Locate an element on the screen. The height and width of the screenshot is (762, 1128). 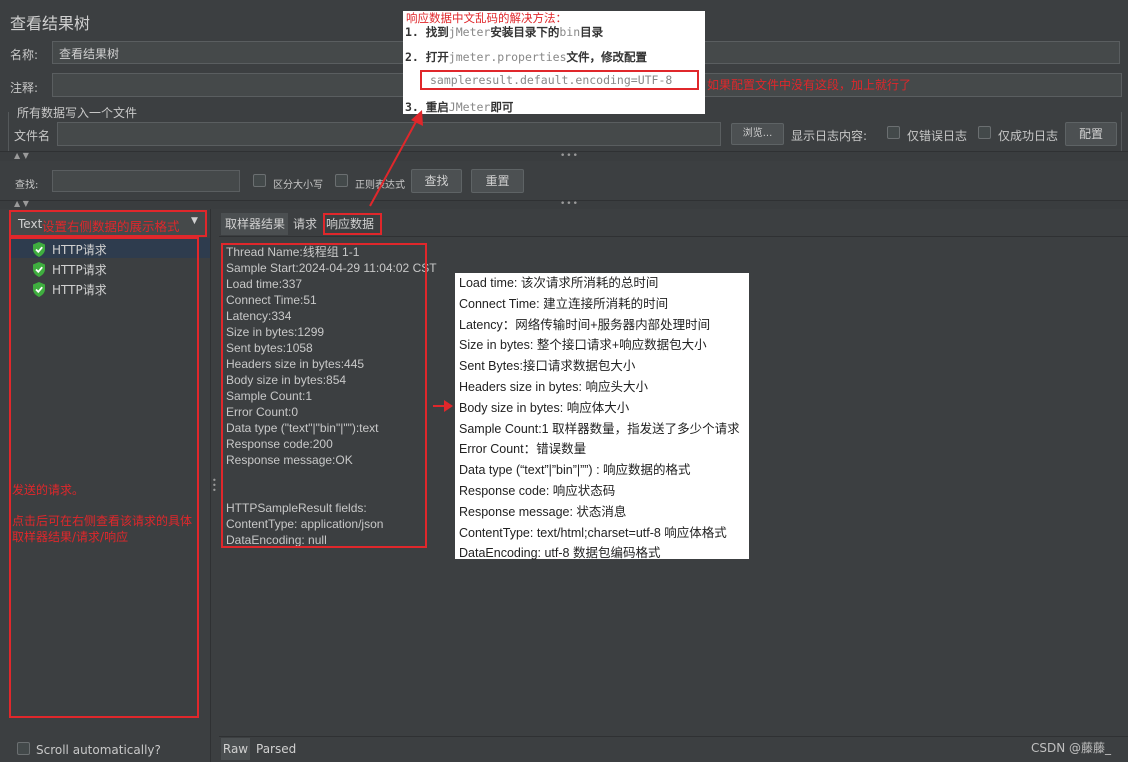
tab-parsed: Parsed is located at coordinates (276, 749).